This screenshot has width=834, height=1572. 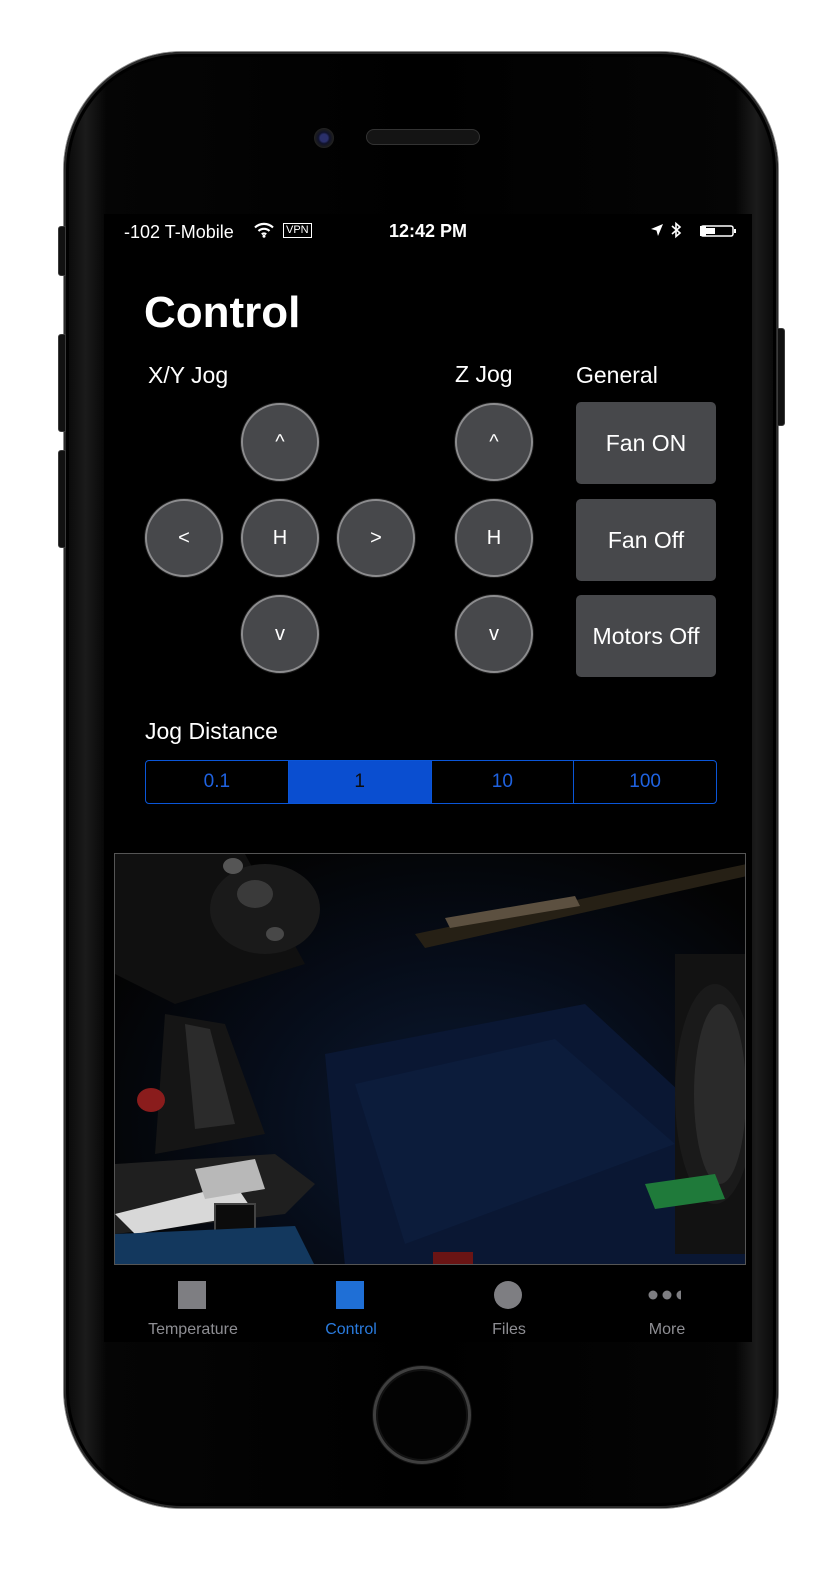 I want to click on xy-left-button: <, so click(x=184, y=538).